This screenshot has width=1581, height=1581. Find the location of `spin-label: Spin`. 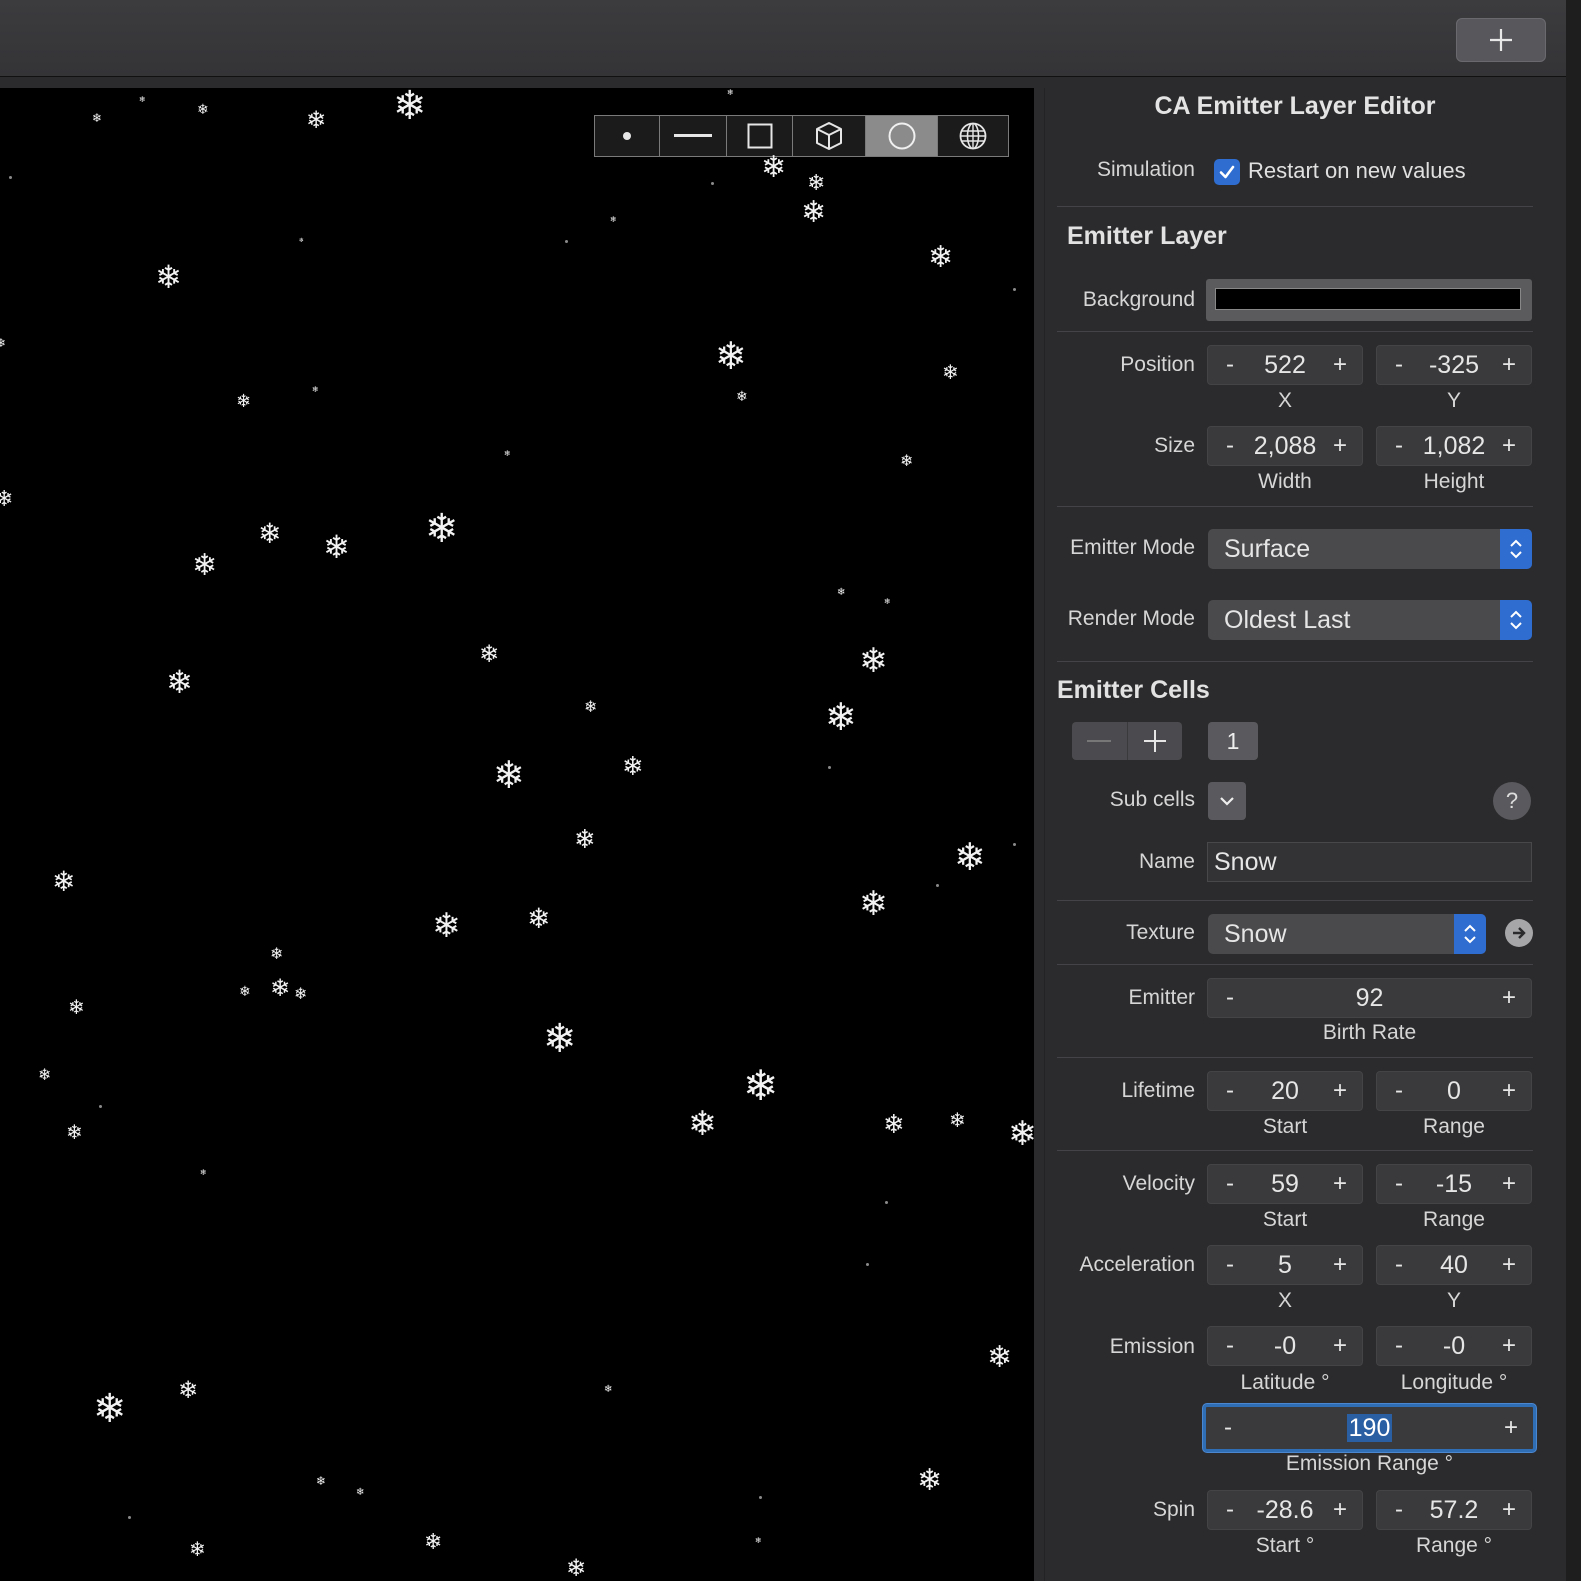

spin-label: Spin is located at coordinates (1173, 1509).